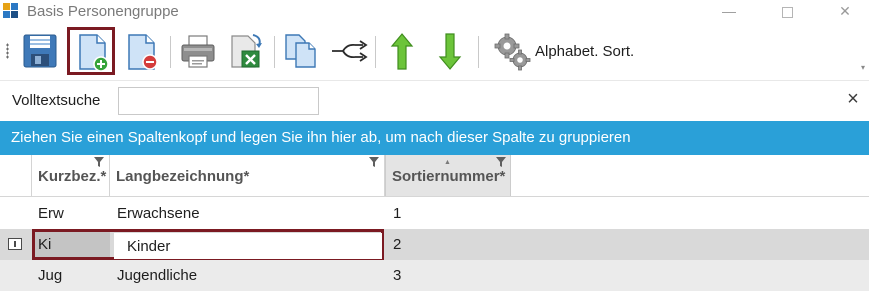 The height and width of the screenshot is (300, 869). I want to click on flow-arrows-icon, so click(350, 51).